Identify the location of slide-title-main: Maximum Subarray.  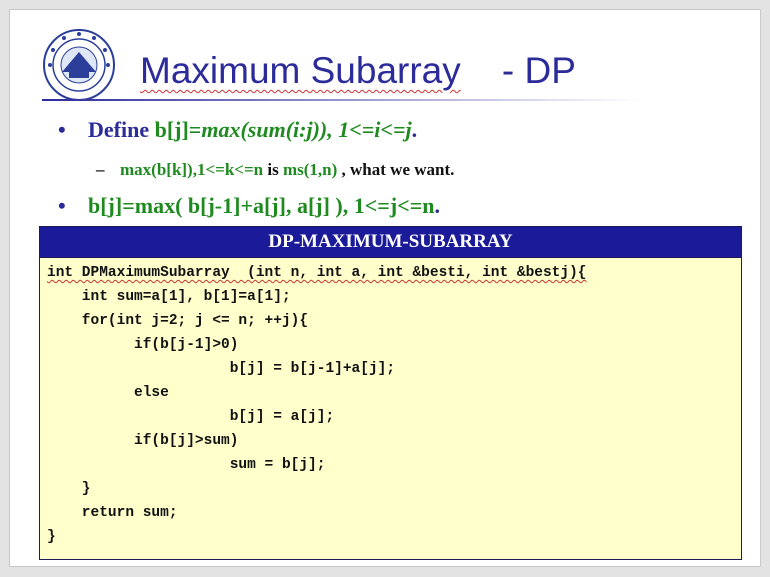
(300, 70).